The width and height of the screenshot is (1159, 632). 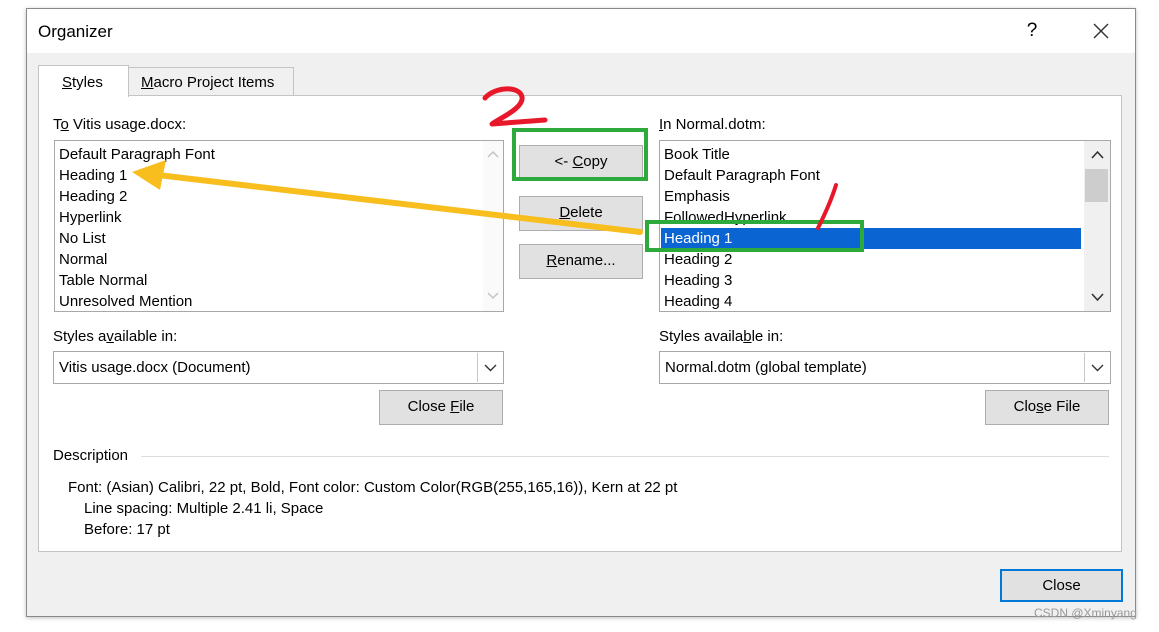 What do you see at coordinates (515, 106) in the screenshot?
I see `marker-2-icon` at bounding box center [515, 106].